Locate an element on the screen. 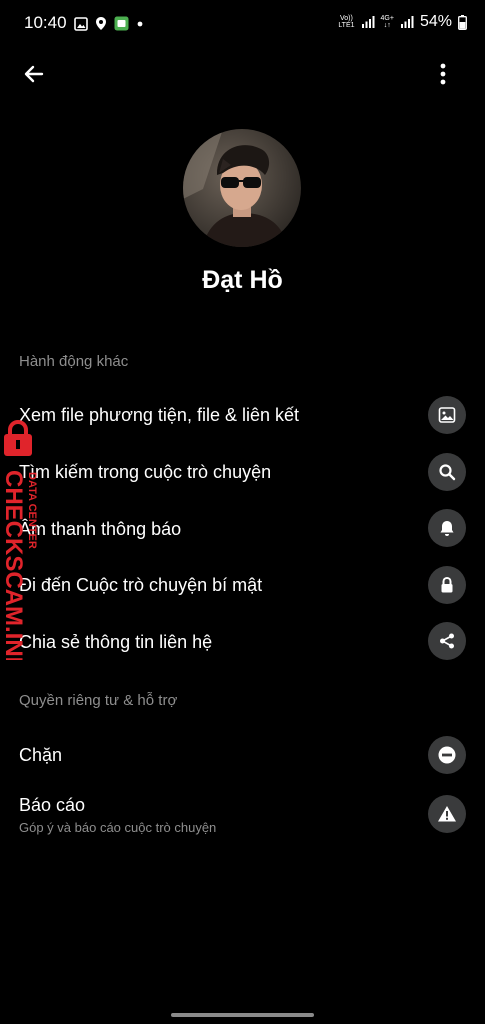  row-block: Chặn is located at coordinates (242, 755).